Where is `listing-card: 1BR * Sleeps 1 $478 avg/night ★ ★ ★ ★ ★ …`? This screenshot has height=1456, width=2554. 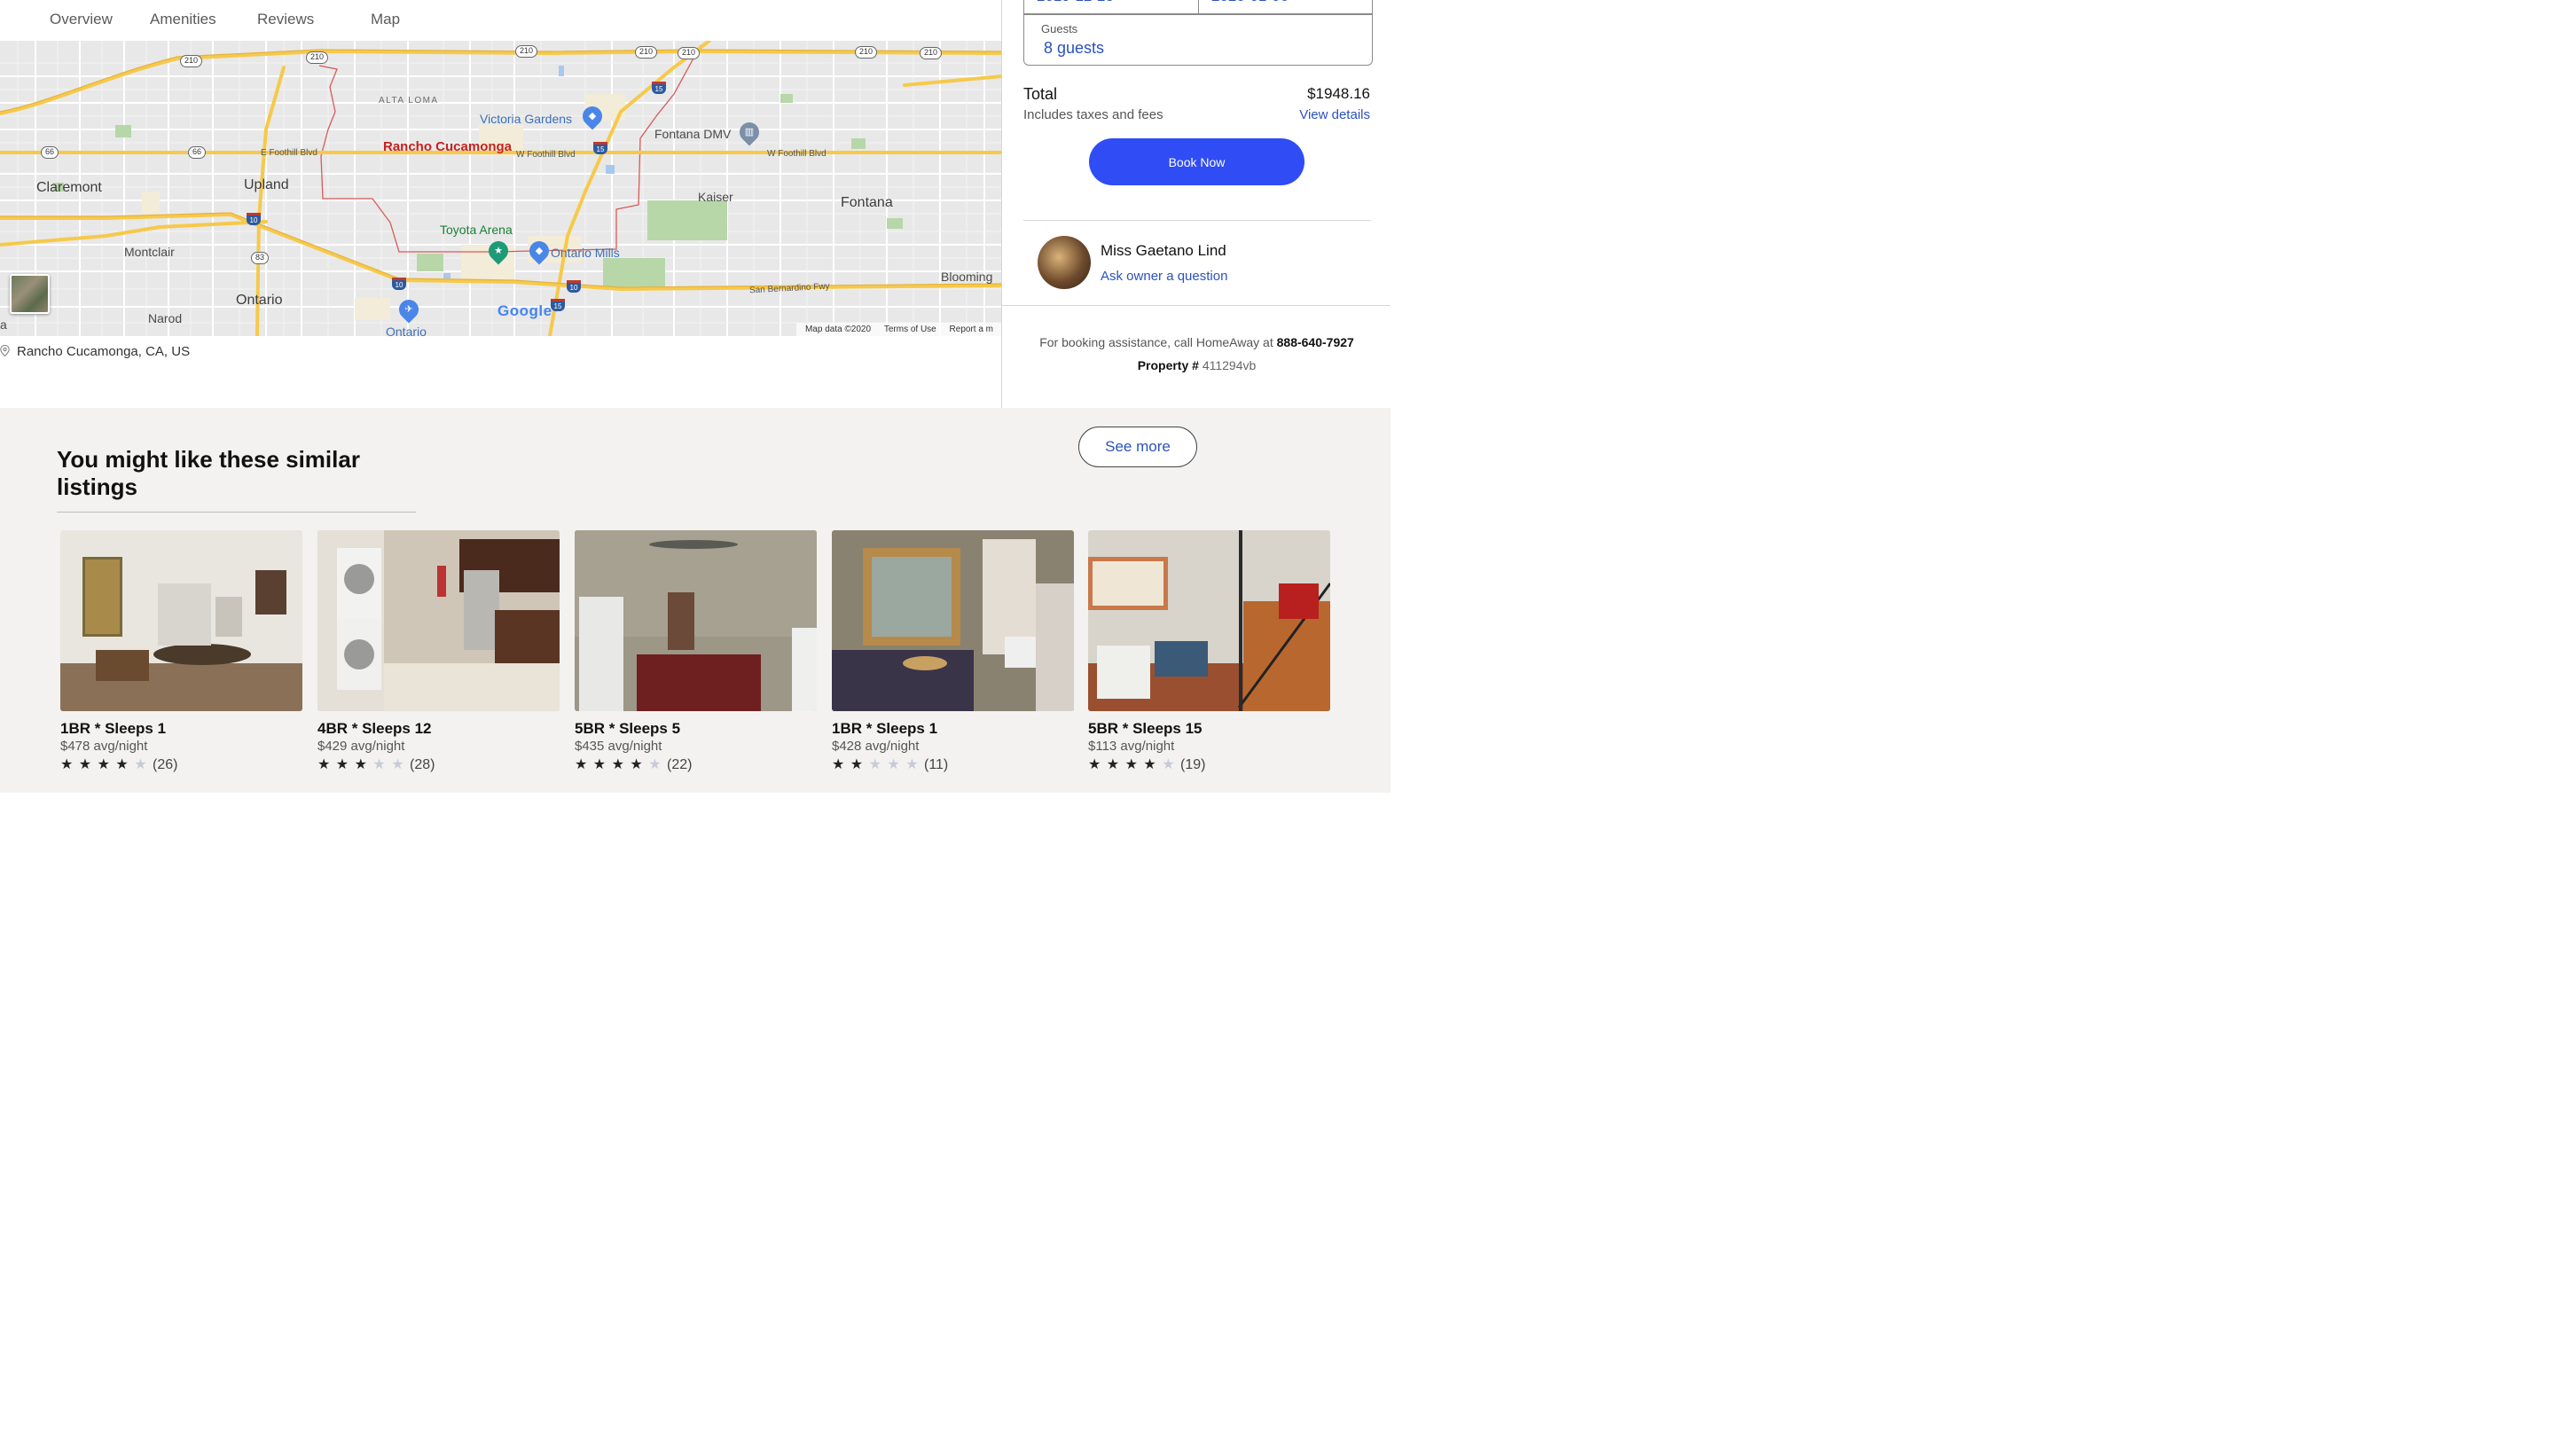
listing-card: 1BR * Sleeps 1 $478 avg/night ★ ★ ★ ★ ★ … is located at coordinates (181, 651).